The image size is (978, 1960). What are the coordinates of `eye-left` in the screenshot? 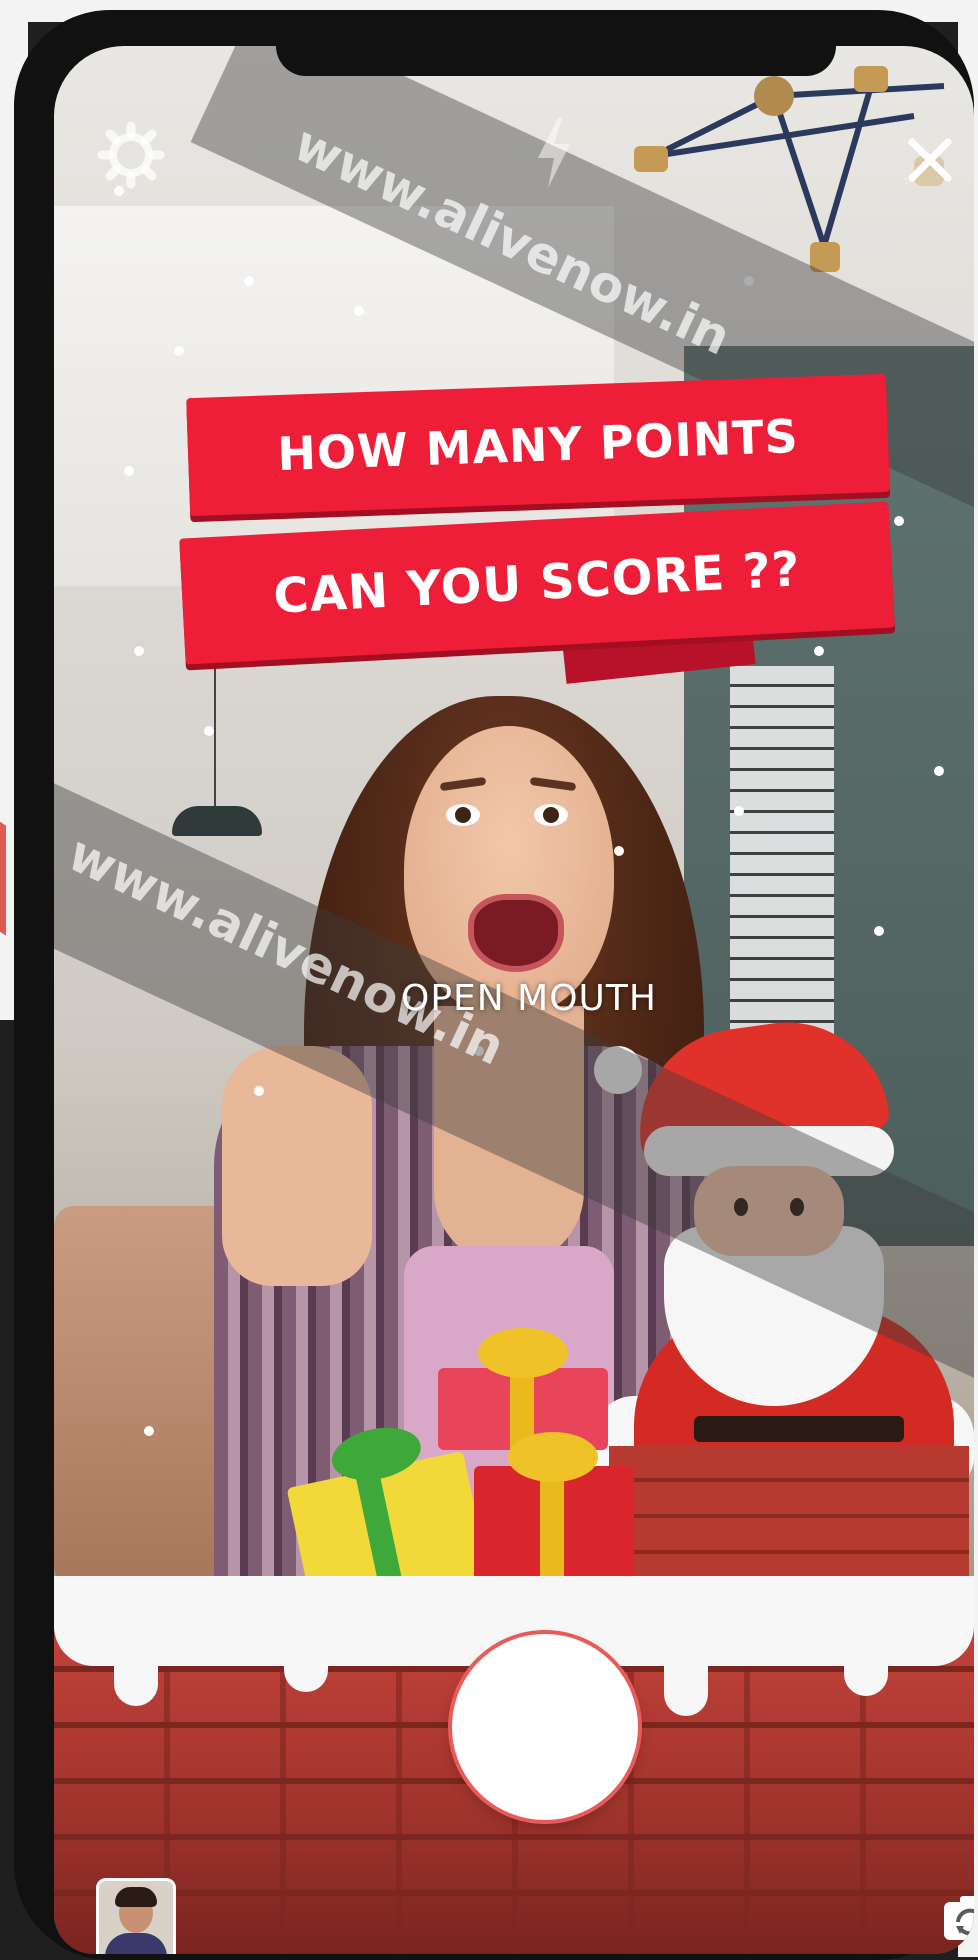 It's located at (463, 815).